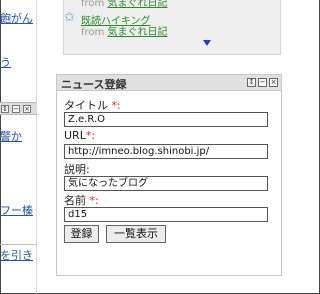 The image size is (320, 294). I want to click on feed-item-1-source: 気まぐれ日記, so click(137, 4).